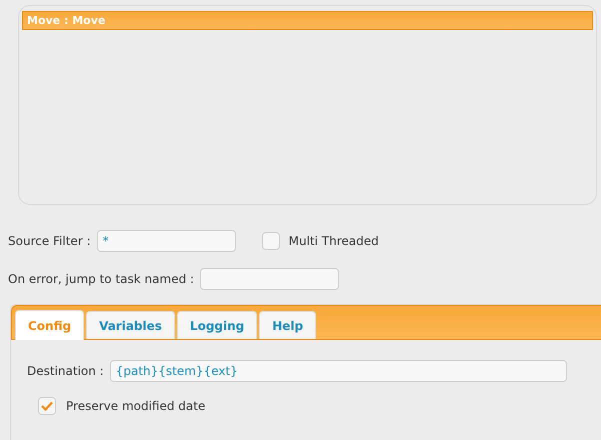  Describe the element at coordinates (338, 371) in the screenshot. I see `destination-field: {path}{stem}{ext}` at that location.